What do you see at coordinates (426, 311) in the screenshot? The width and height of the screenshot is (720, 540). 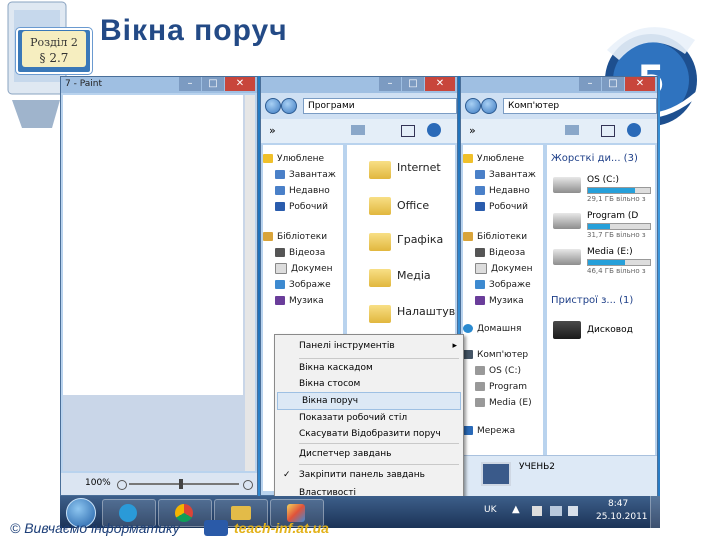 I see `folder-settings: Налаштув` at bounding box center [426, 311].